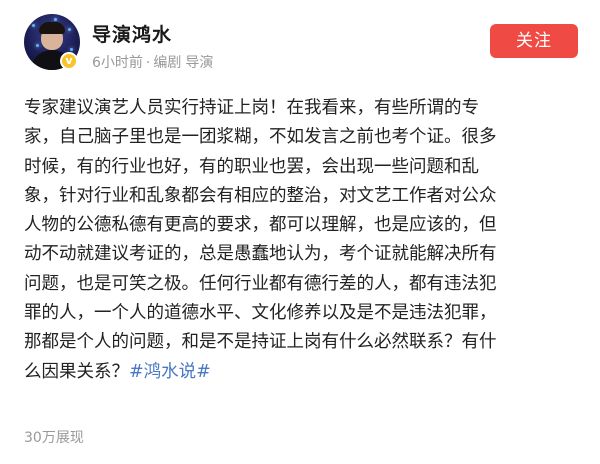 The width and height of the screenshot is (600, 464). I want to click on view-count: 30万展现, so click(54, 438).